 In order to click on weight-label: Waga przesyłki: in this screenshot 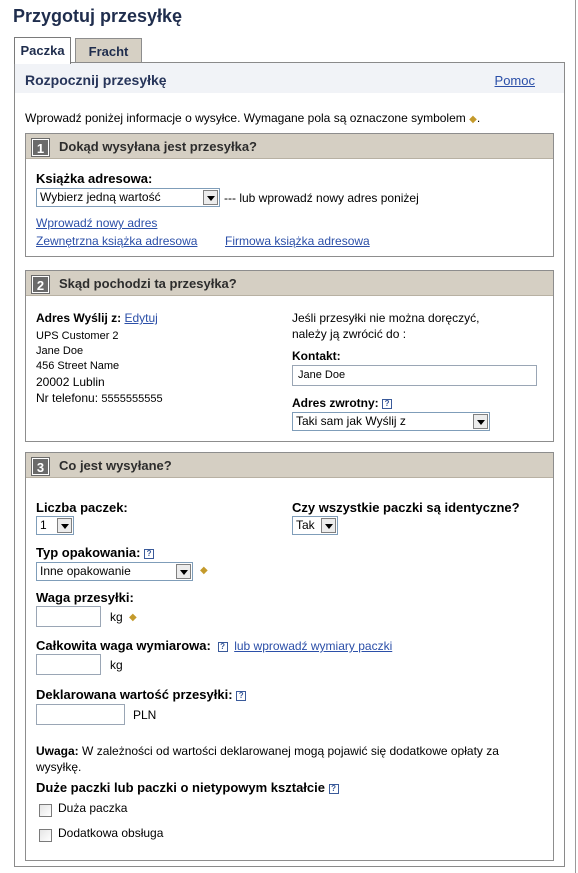, I will do `click(85, 597)`.